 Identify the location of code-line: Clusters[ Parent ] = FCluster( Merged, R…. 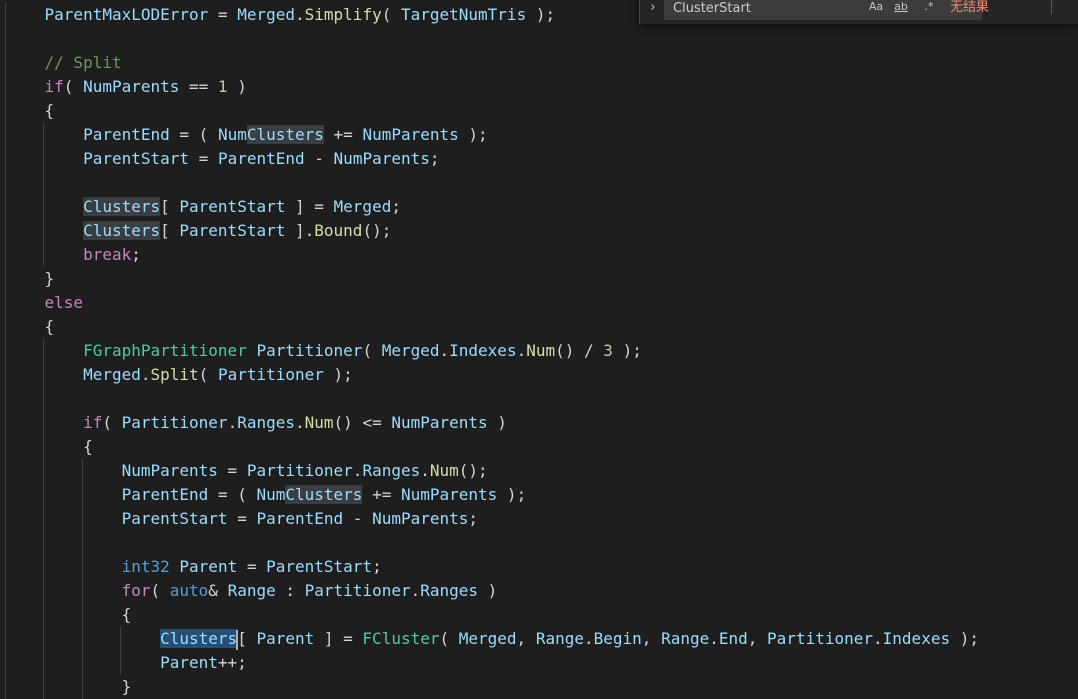
(492, 639).